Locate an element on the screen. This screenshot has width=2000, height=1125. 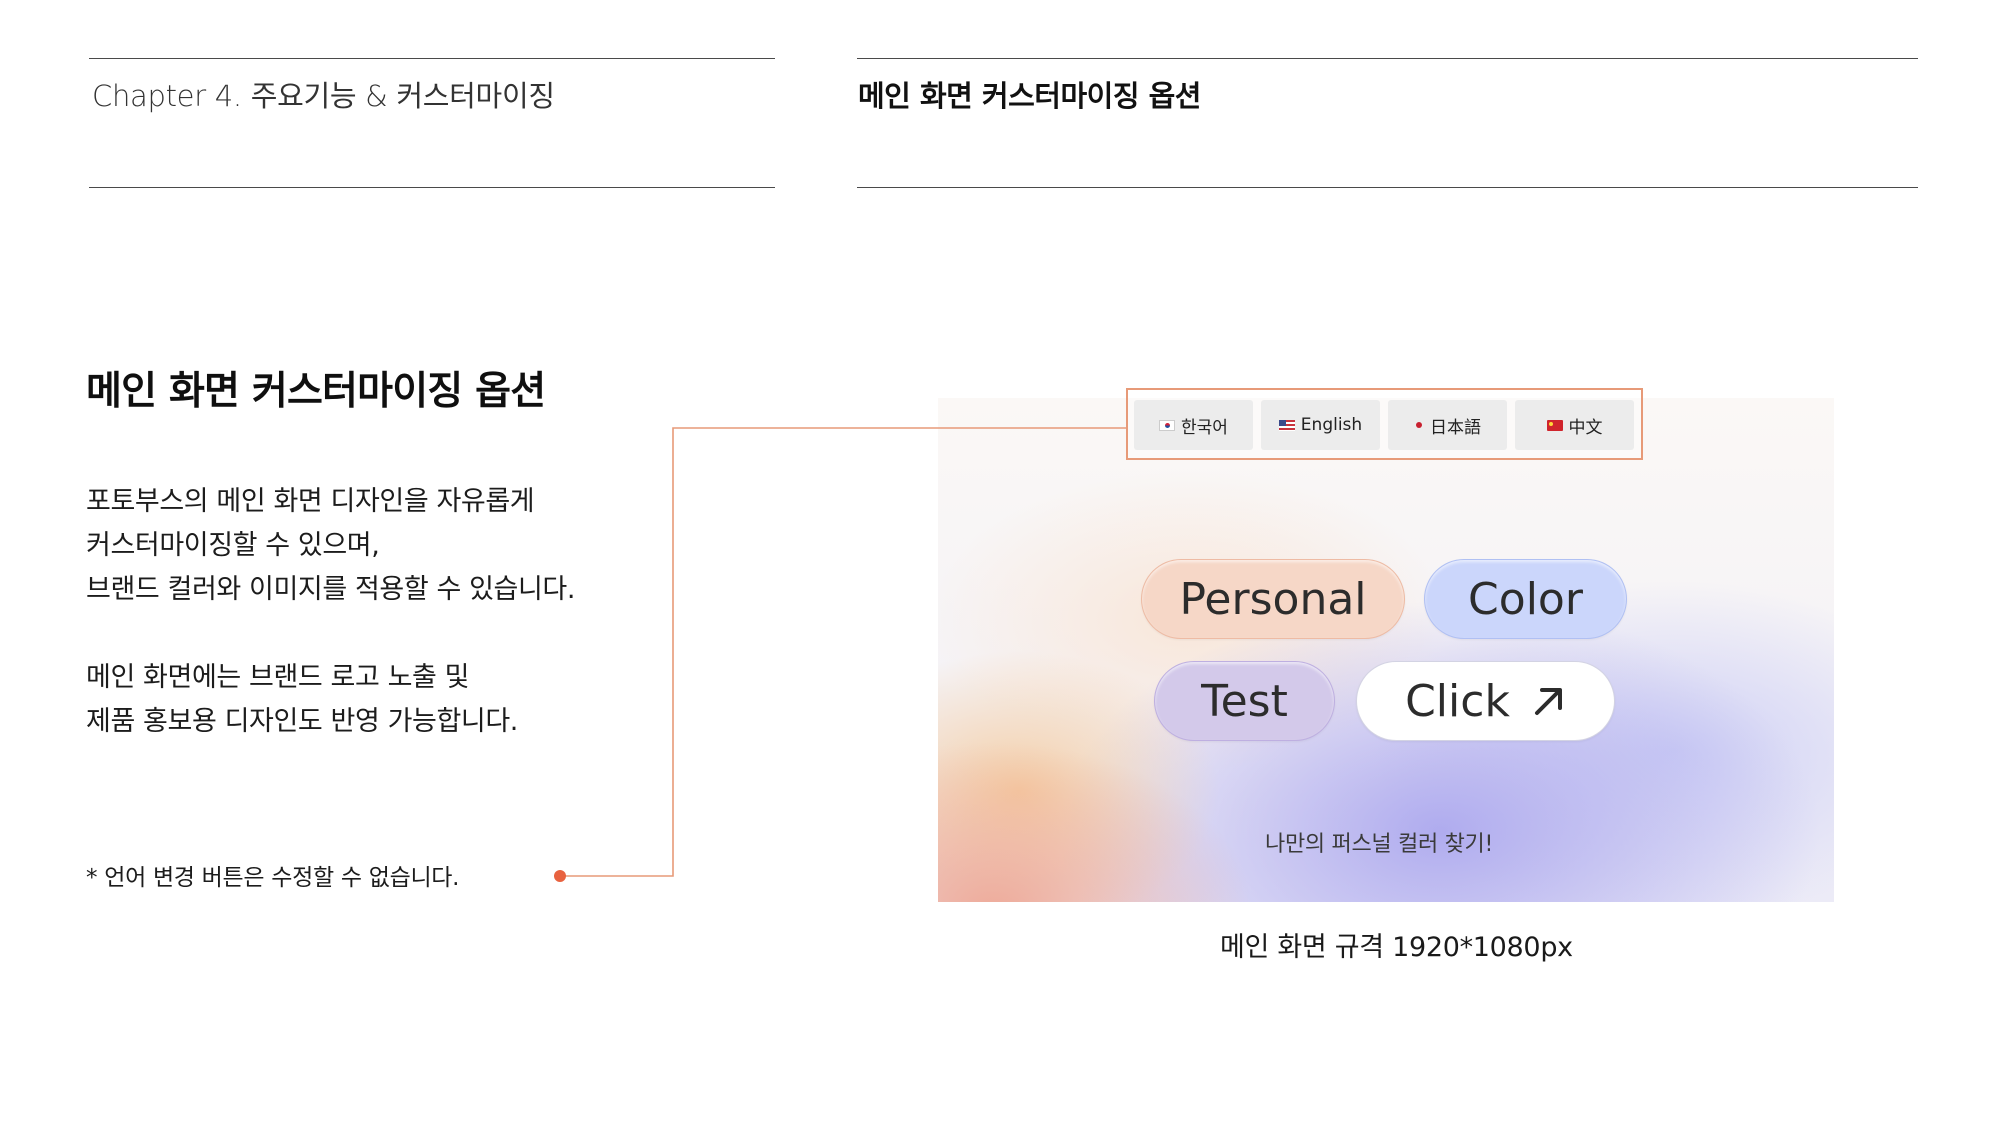
language-selector-highlight: 한국어 English 日本語 中文 is located at coordinates (1384, 424).